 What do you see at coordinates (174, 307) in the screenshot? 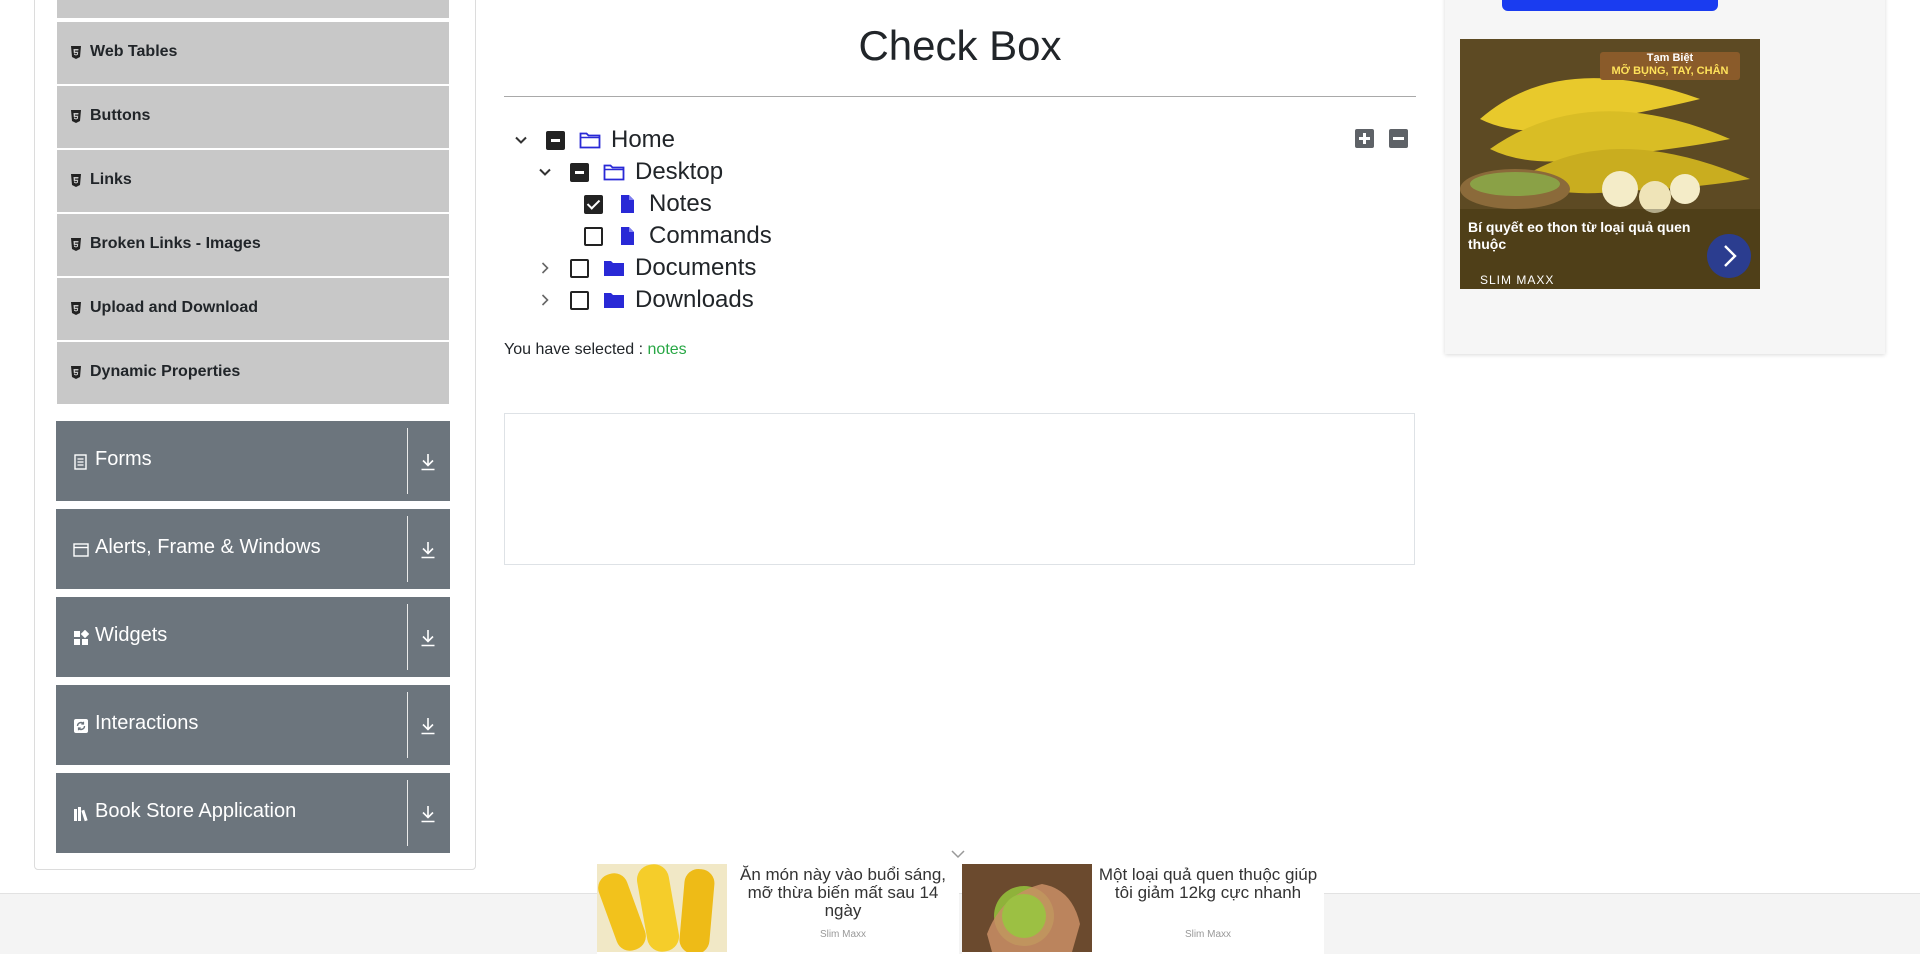
I see `sidebar-item-label: Upload and Download` at bounding box center [174, 307].